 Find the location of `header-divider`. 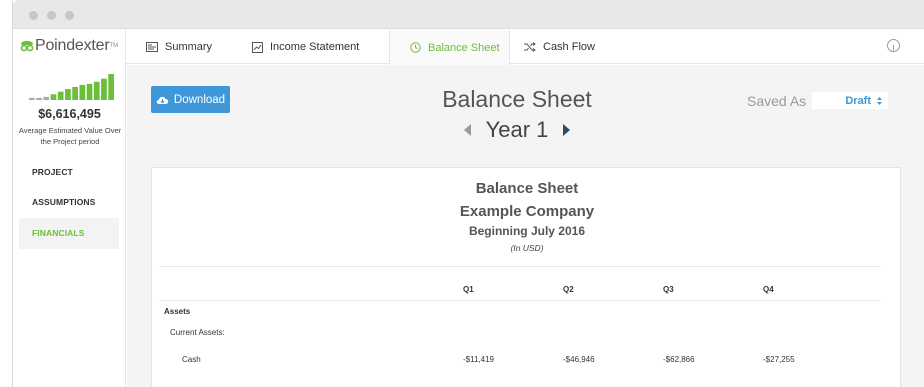

header-divider is located at coordinates (520, 266).